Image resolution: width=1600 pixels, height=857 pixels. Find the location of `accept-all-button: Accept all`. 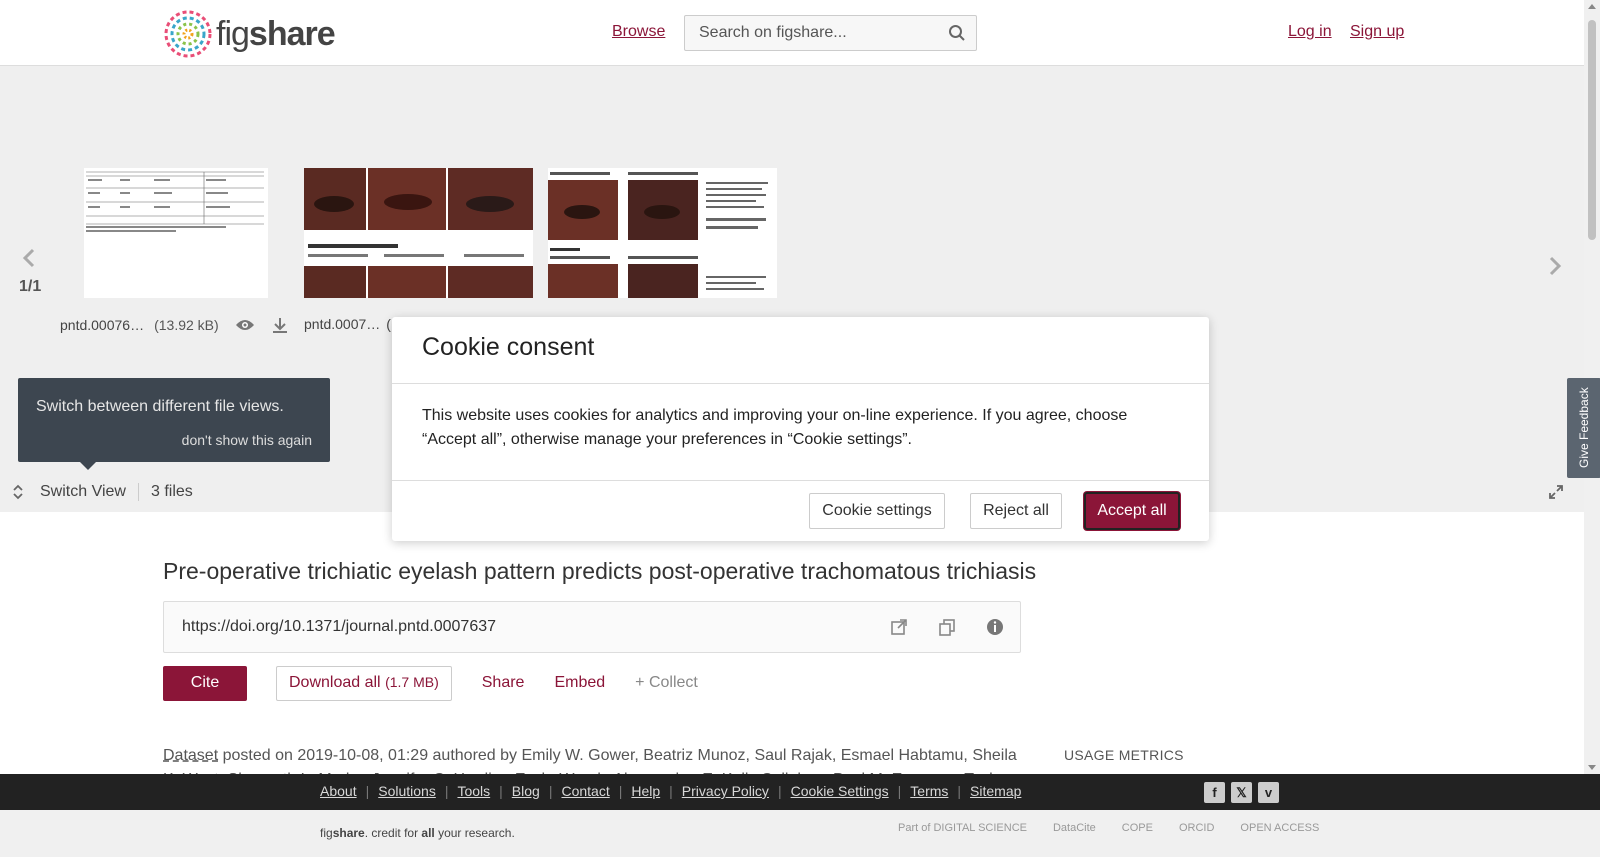

accept-all-button: Accept all is located at coordinates (1132, 511).